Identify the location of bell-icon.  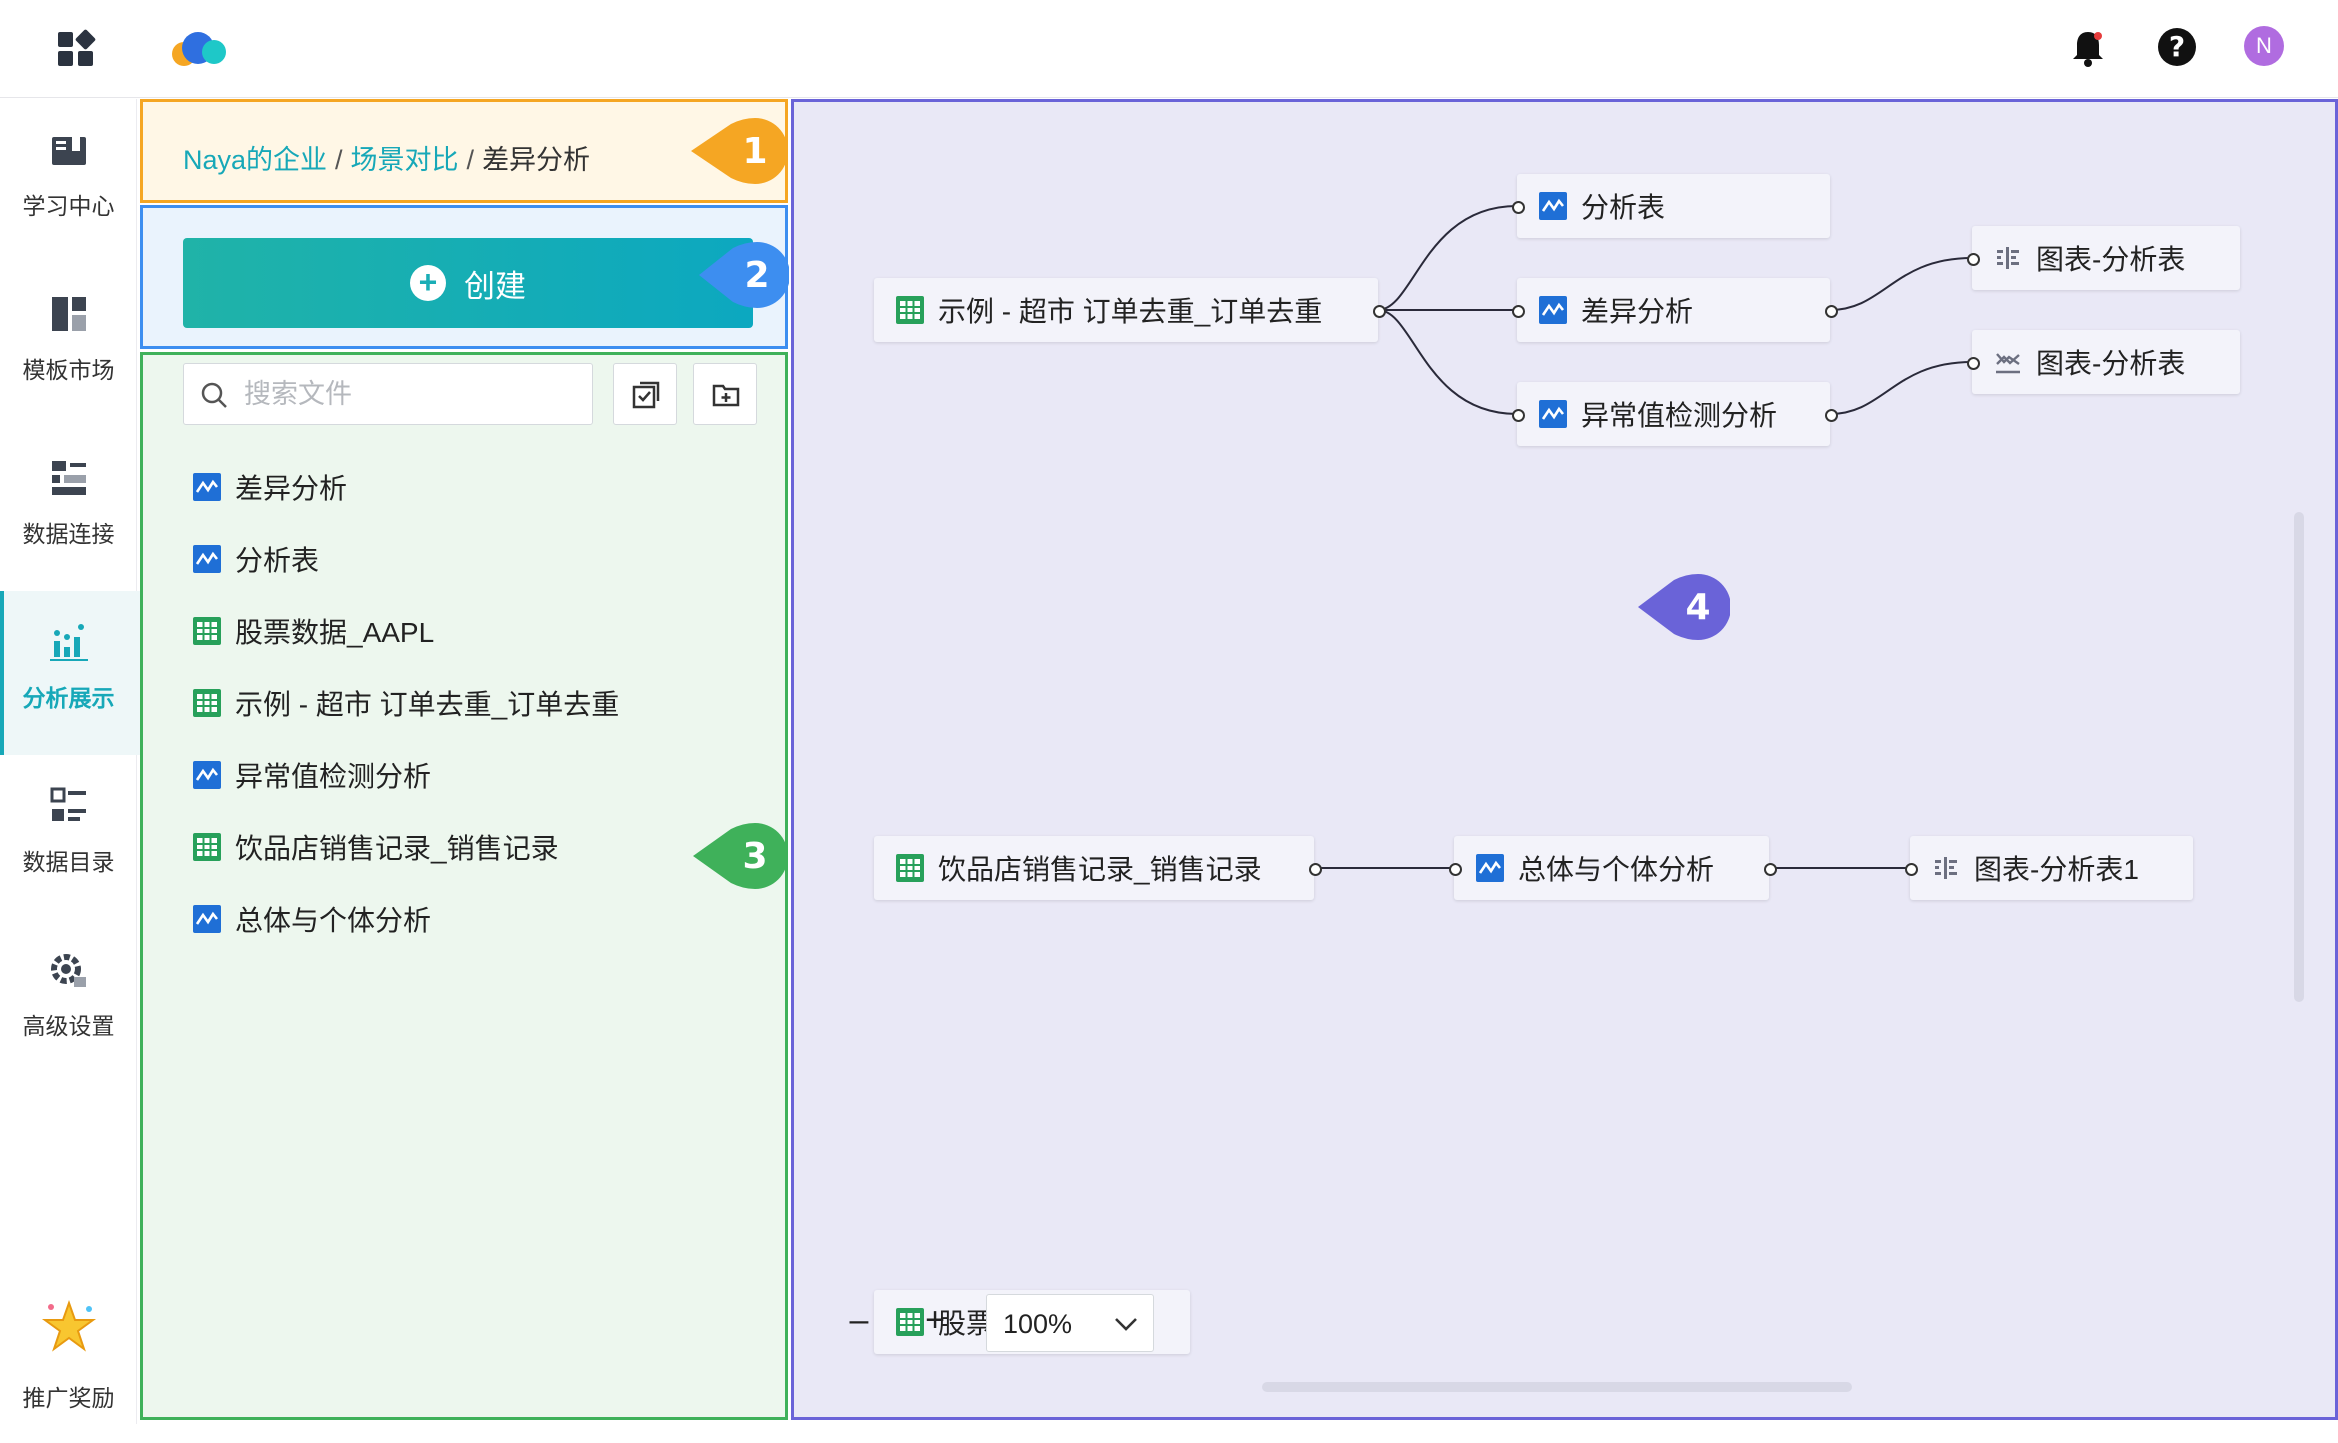
(2088, 48).